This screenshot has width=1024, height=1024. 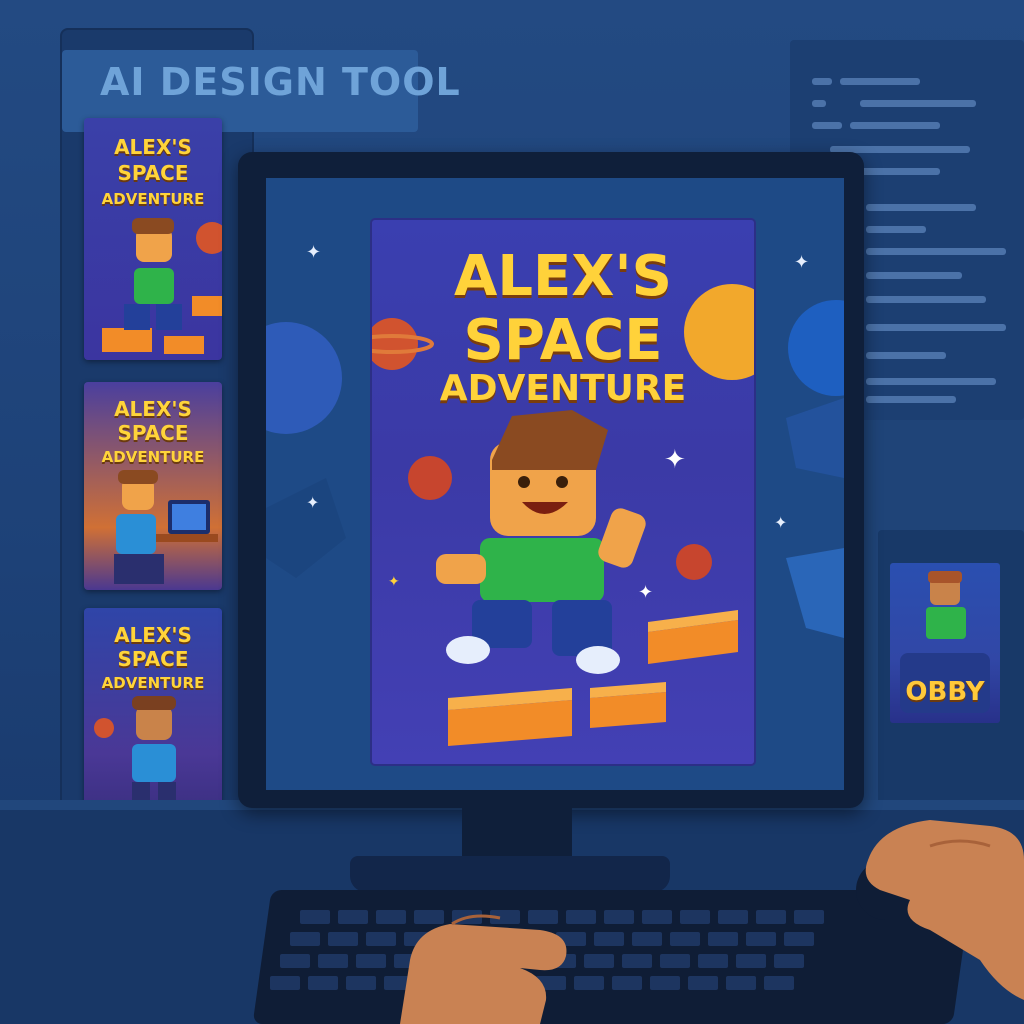 I want to click on monitor-base, so click(x=510, y=874).